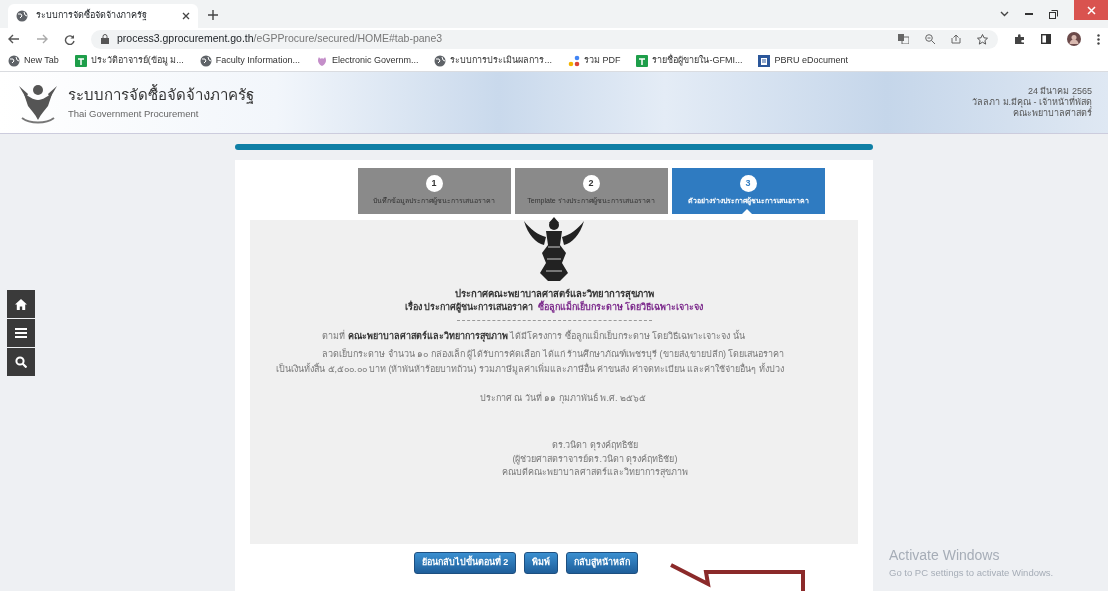 Image resolution: width=1108 pixels, height=591 pixels. What do you see at coordinates (134, 113) in the screenshot?
I see `site-subtitle: Thai Government Procurement` at bounding box center [134, 113].